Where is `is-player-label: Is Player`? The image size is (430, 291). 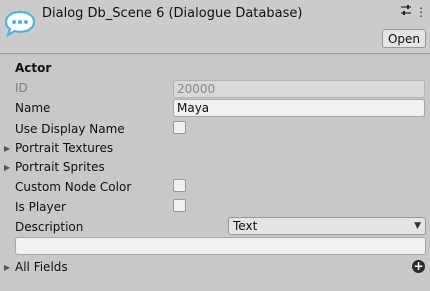
is-player-label: Is Player is located at coordinates (40, 207).